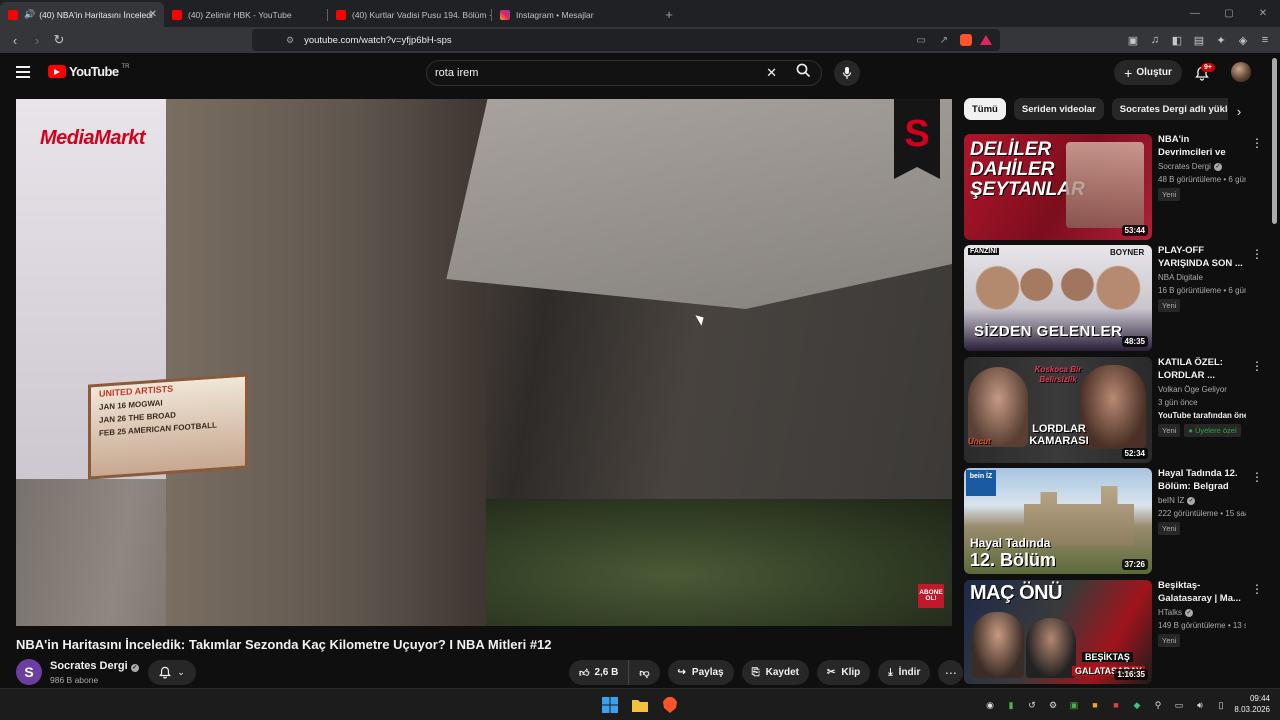  What do you see at coordinates (587, 73) in the screenshot?
I see `search-input` at bounding box center [587, 73].